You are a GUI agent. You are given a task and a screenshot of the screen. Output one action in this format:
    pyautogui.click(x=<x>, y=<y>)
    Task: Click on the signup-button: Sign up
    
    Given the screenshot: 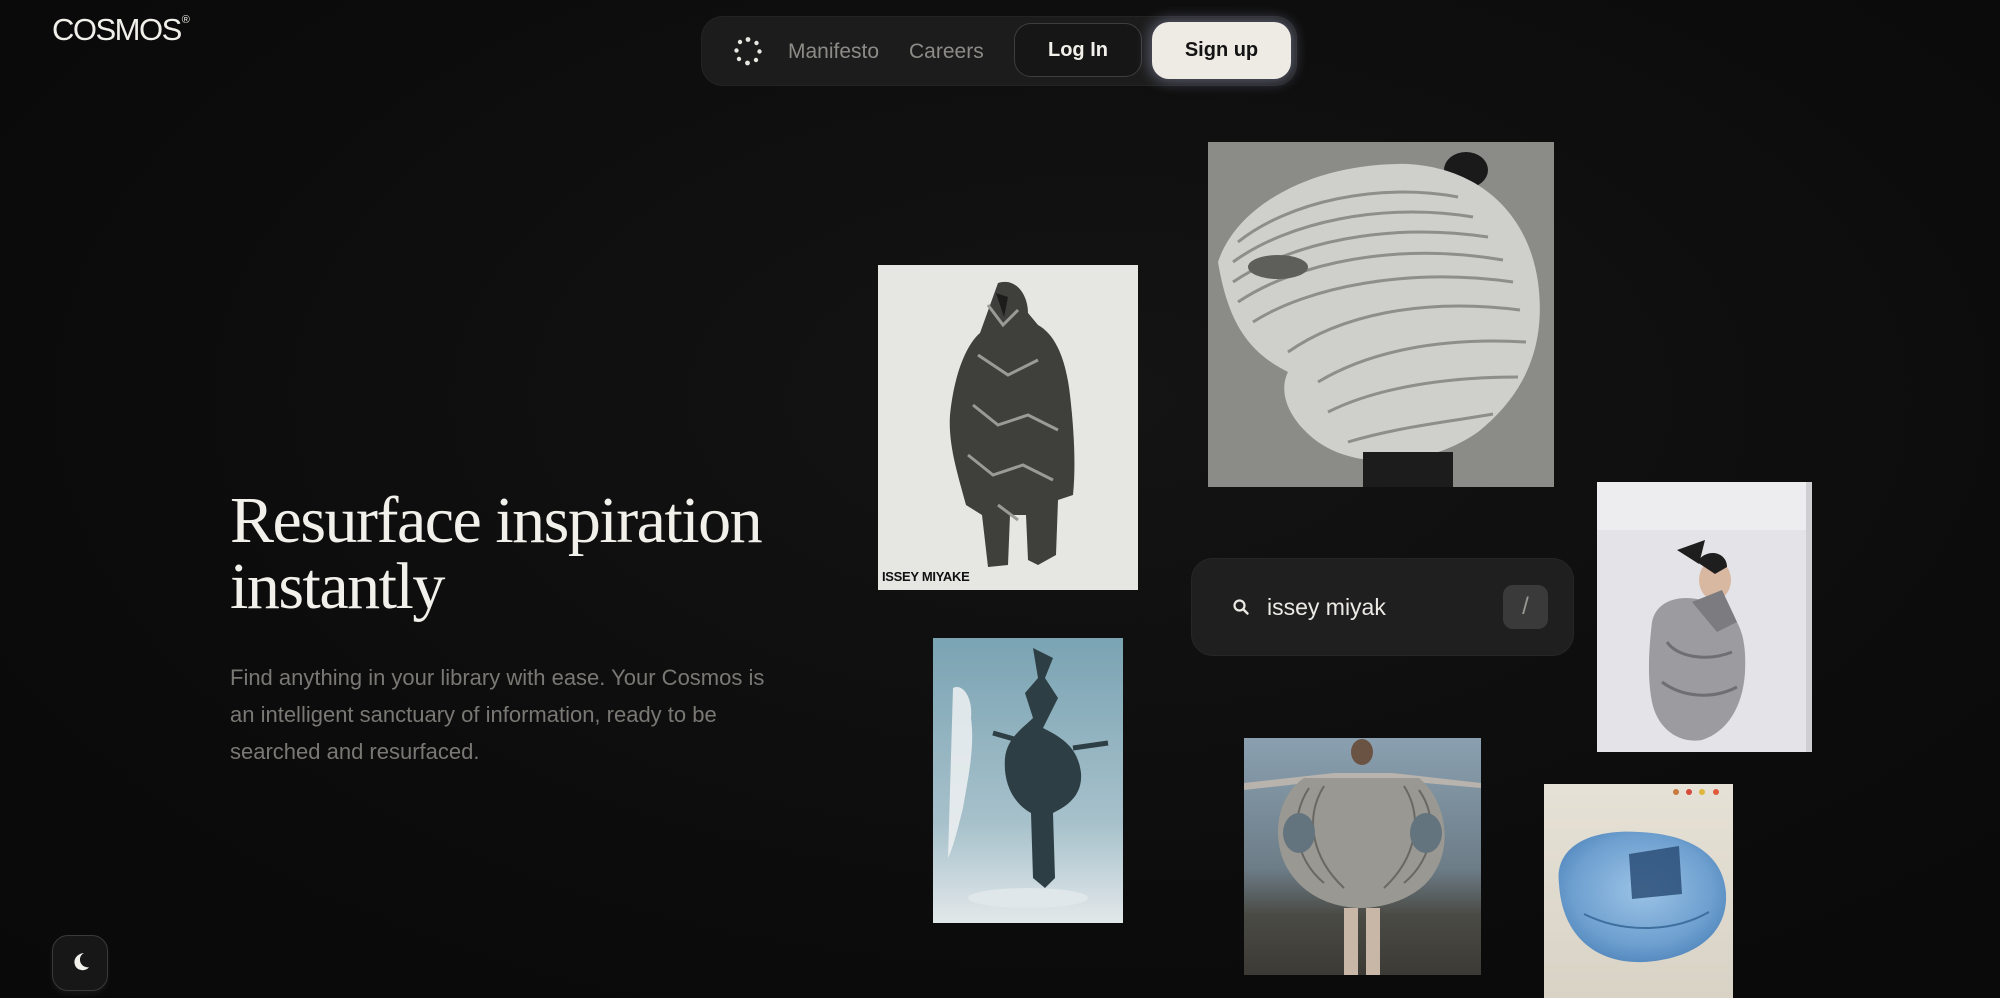 What is the action you would take?
    pyautogui.click(x=1221, y=50)
    